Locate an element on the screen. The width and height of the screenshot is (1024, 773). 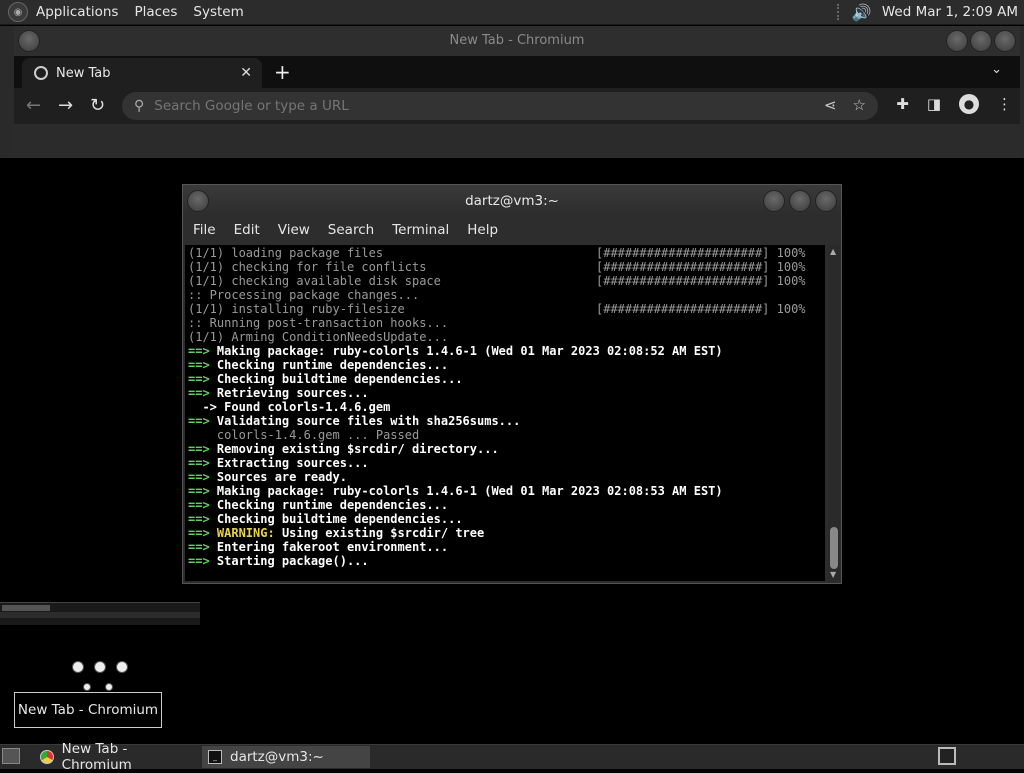
terminal-line-text: (1/1) checking for file conflicts is located at coordinates (307, 267).